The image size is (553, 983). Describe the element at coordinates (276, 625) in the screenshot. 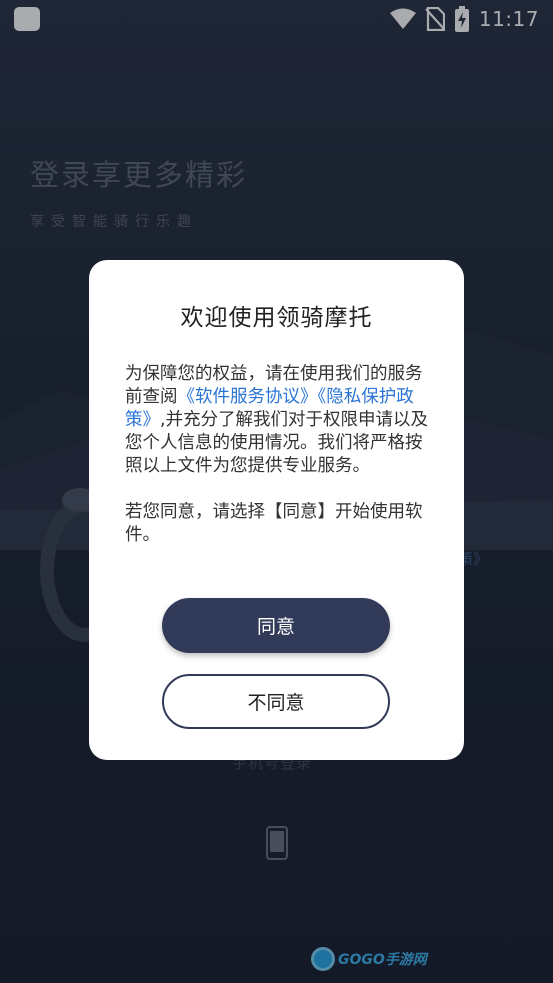

I see `agree-button: 同意` at that location.